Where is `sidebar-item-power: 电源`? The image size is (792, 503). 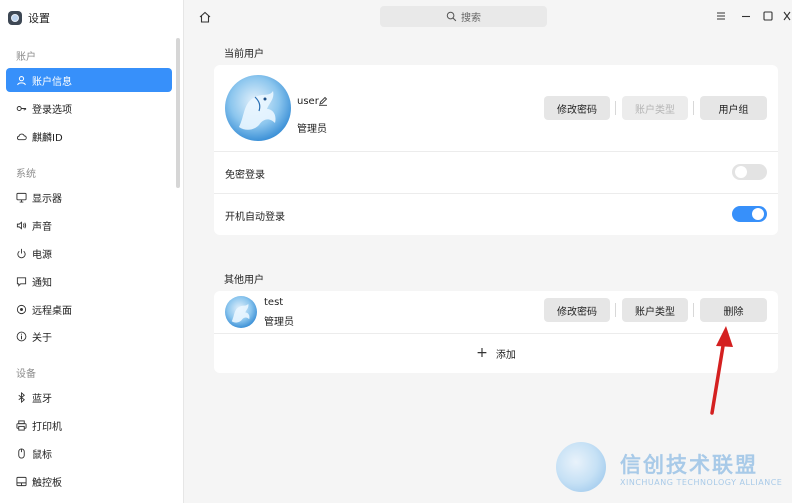 sidebar-item-power: 电源 is located at coordinates (89, 253).